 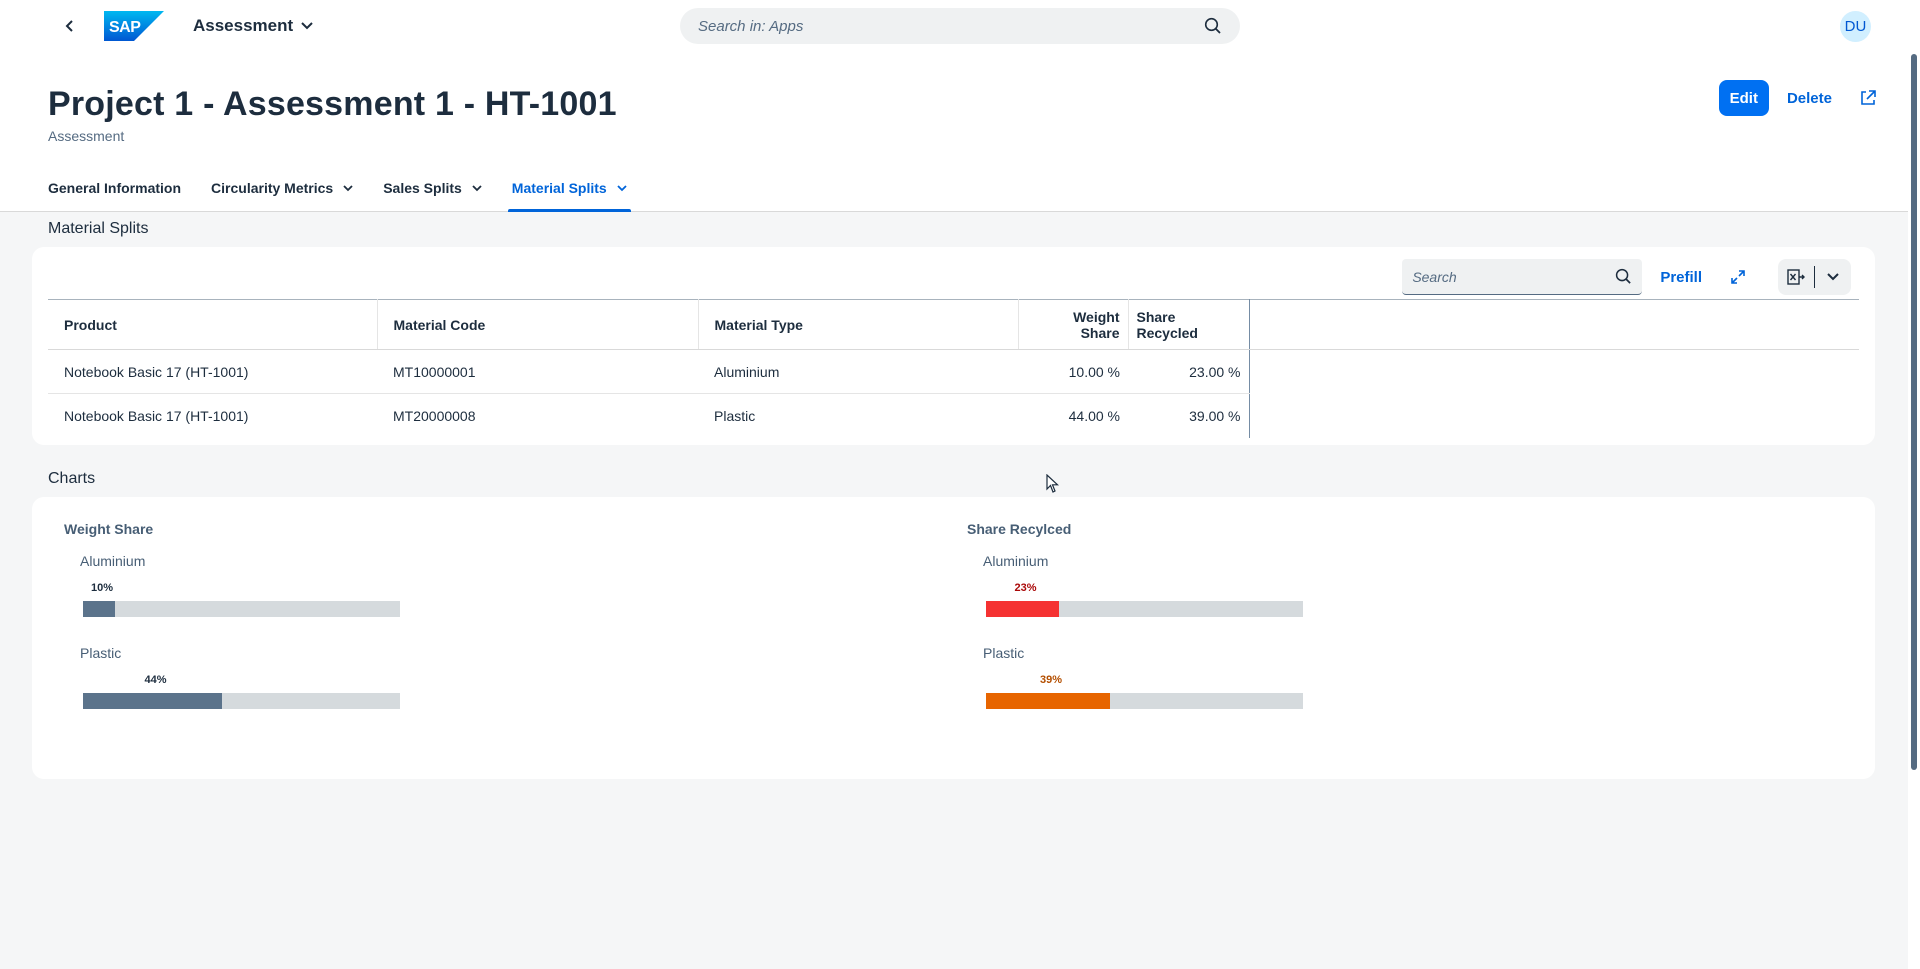 I want to click on share-button, so click(x=1868, y=98).